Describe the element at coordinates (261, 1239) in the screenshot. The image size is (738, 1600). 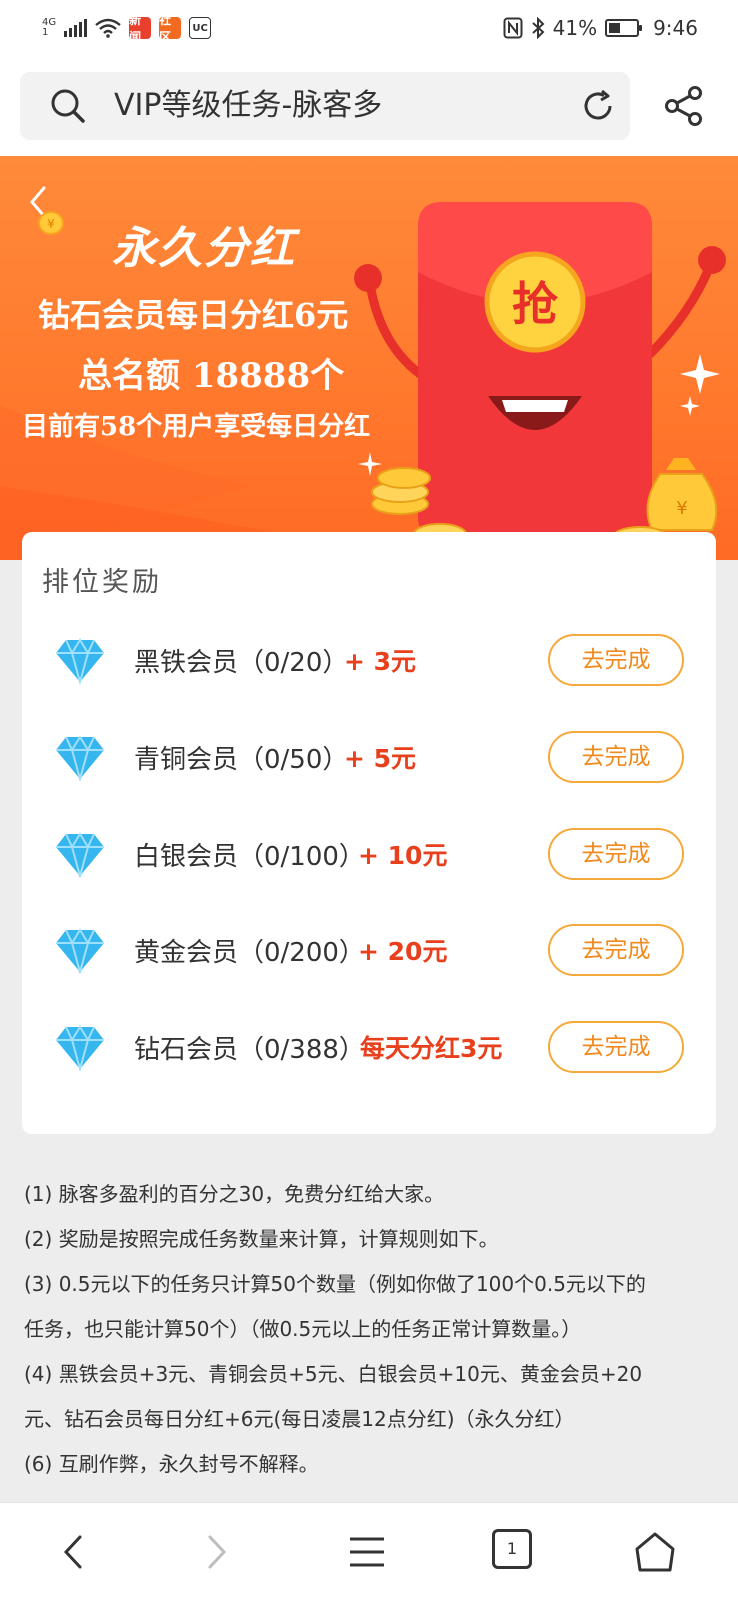
I see `rule-line: (2) 奖励是按照完成任务数量来计算，计算规则如下。` at that location.